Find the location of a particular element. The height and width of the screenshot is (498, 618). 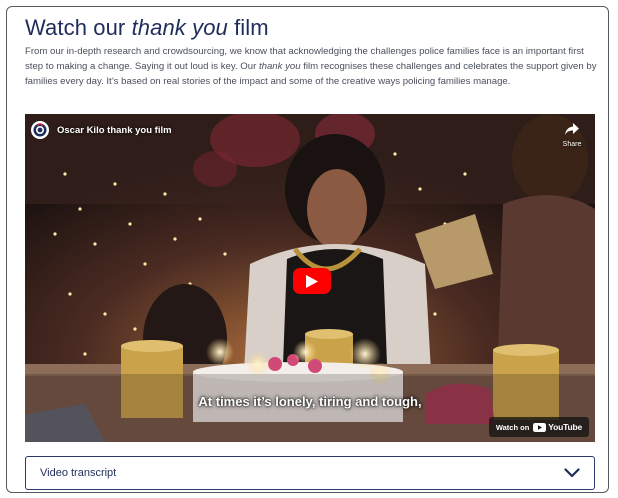

share-button: Share is located at coordinates (572, 135).